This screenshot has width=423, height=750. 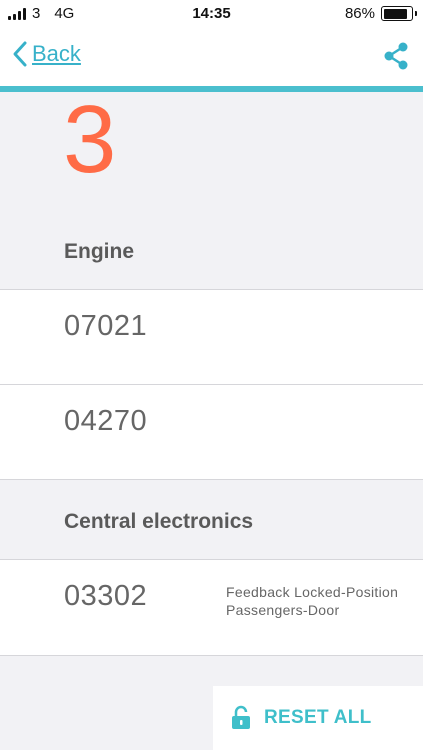 I want to click on fault-code-row: 07021, so click(x=211, y=337).